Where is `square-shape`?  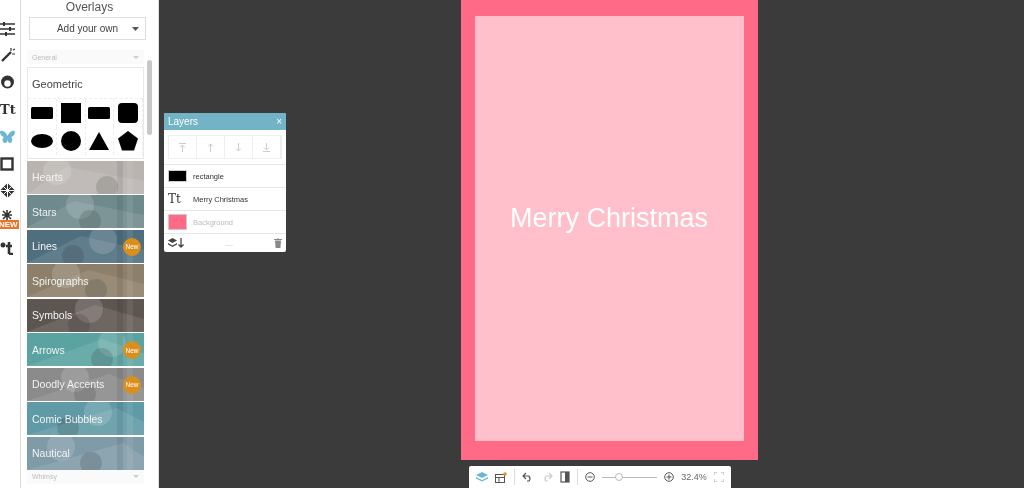 square-shape is located at coordinates (70, 113).